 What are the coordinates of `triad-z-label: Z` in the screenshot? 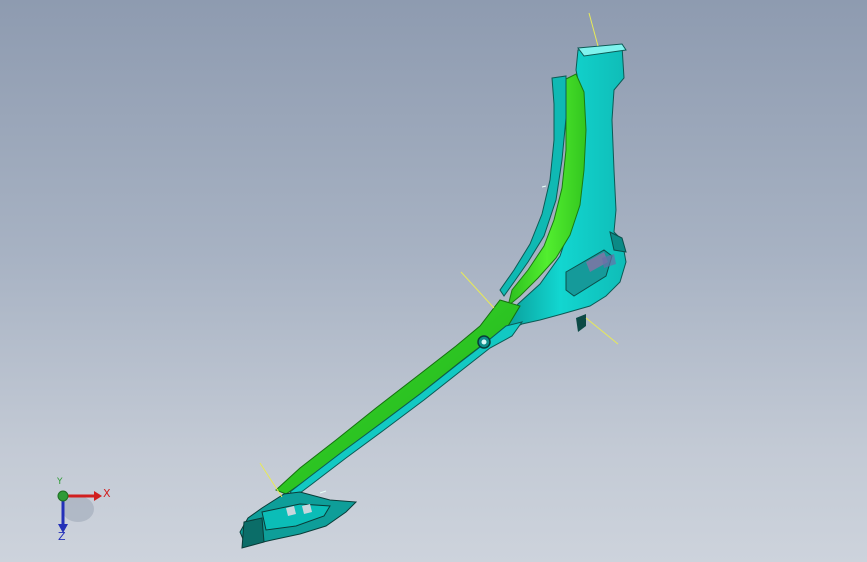 It's located at (62, 536).